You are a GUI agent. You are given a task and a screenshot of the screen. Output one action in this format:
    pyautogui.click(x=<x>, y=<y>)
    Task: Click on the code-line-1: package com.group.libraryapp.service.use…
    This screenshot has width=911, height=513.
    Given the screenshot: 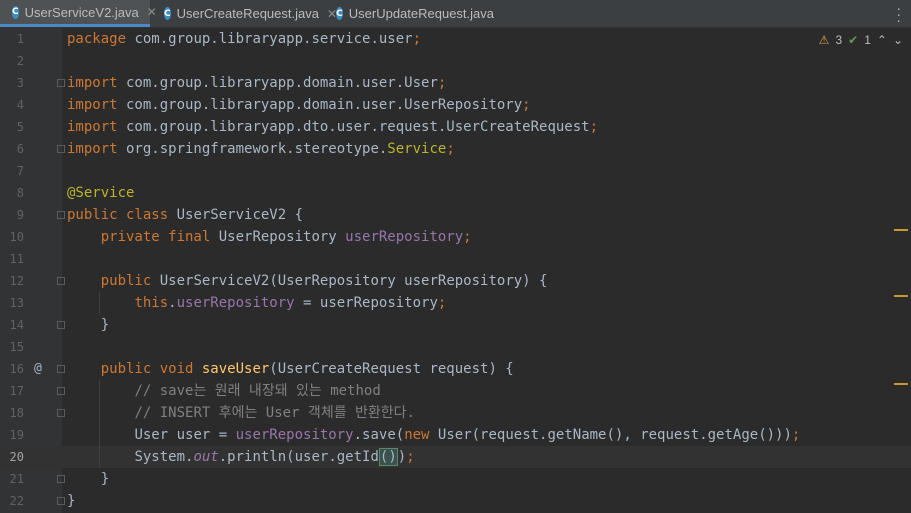 What is the action you would take?
    pyautogui.click(x=244, y=39)
    